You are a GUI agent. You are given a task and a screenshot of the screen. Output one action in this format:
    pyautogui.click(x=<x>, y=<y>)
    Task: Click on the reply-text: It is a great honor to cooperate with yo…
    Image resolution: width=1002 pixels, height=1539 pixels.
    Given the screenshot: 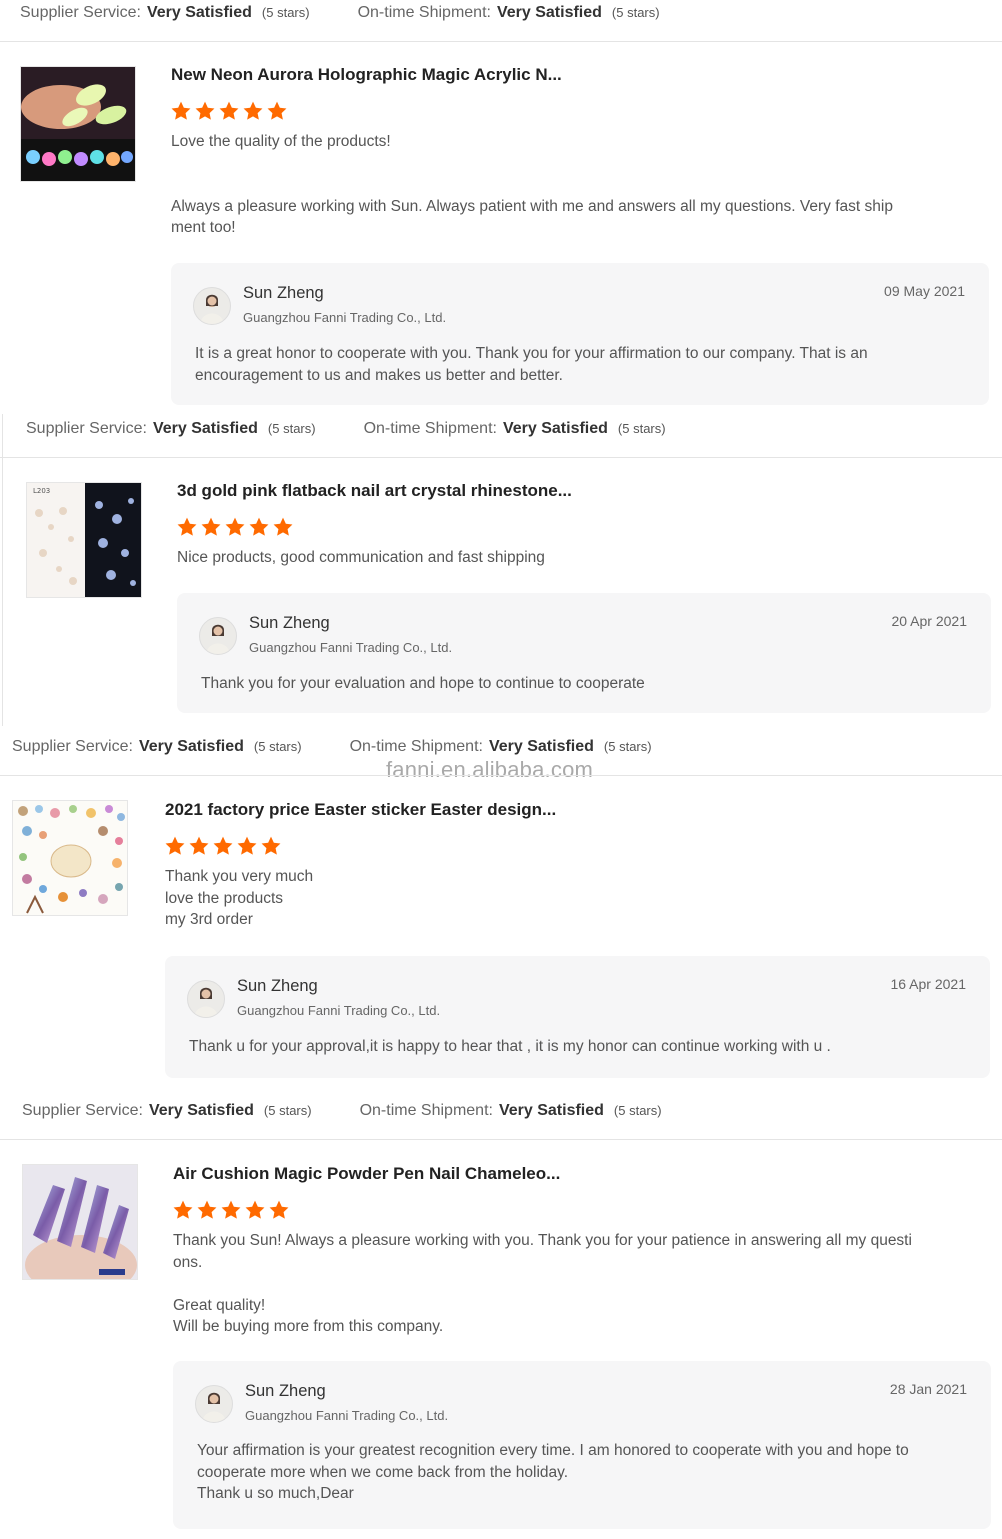 What is the action you would take?
    pyautogui.click(x=531, y=364)
    